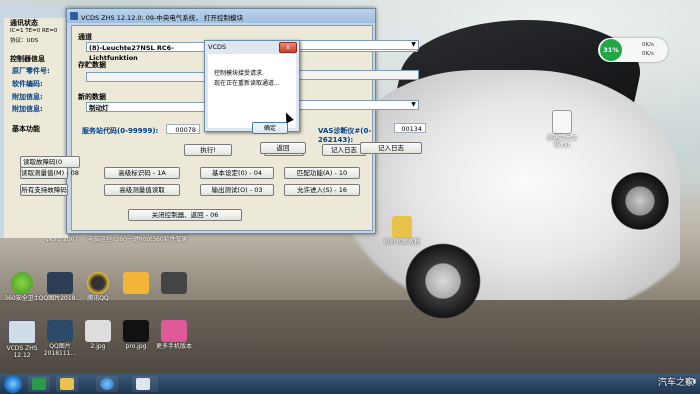 This screenshot has width=700, height=394. What do you see at coordinates (74, 16) in the screenshot?
I see `vcds-app-icon` at bounding box center [74, 16].